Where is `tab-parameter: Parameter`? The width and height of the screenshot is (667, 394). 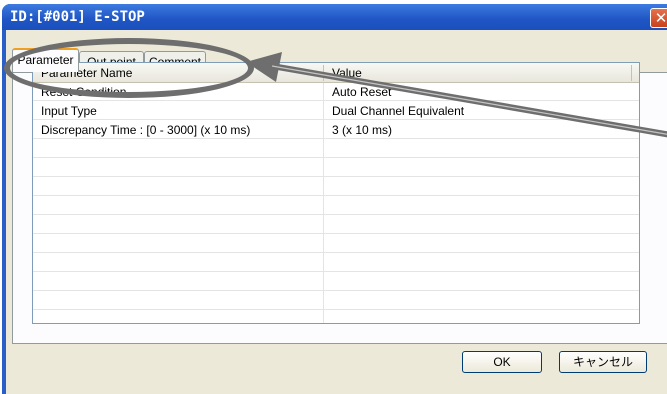 tab-parameter: Parameter is located at coordinates (45, 60).